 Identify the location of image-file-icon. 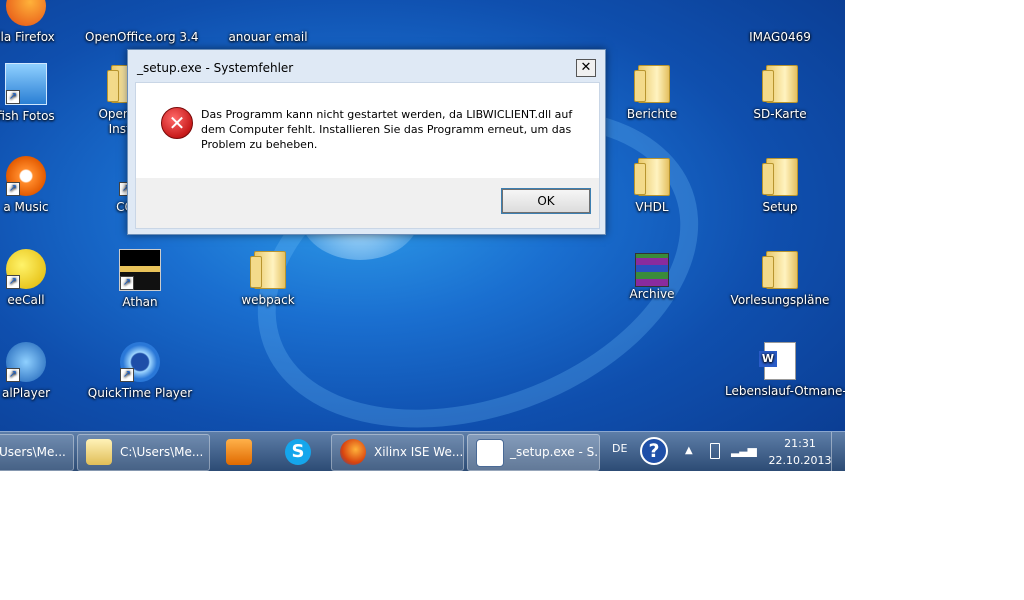
(780, 13).